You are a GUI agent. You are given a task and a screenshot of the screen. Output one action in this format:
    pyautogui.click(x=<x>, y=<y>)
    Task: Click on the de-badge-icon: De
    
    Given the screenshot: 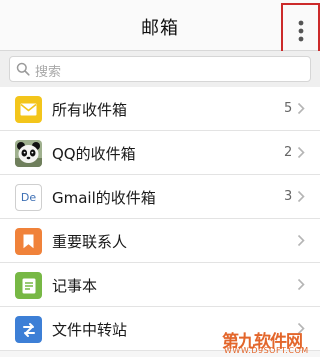 What is the action you would take?
    pyautogui.click(x=28, y=197)
    